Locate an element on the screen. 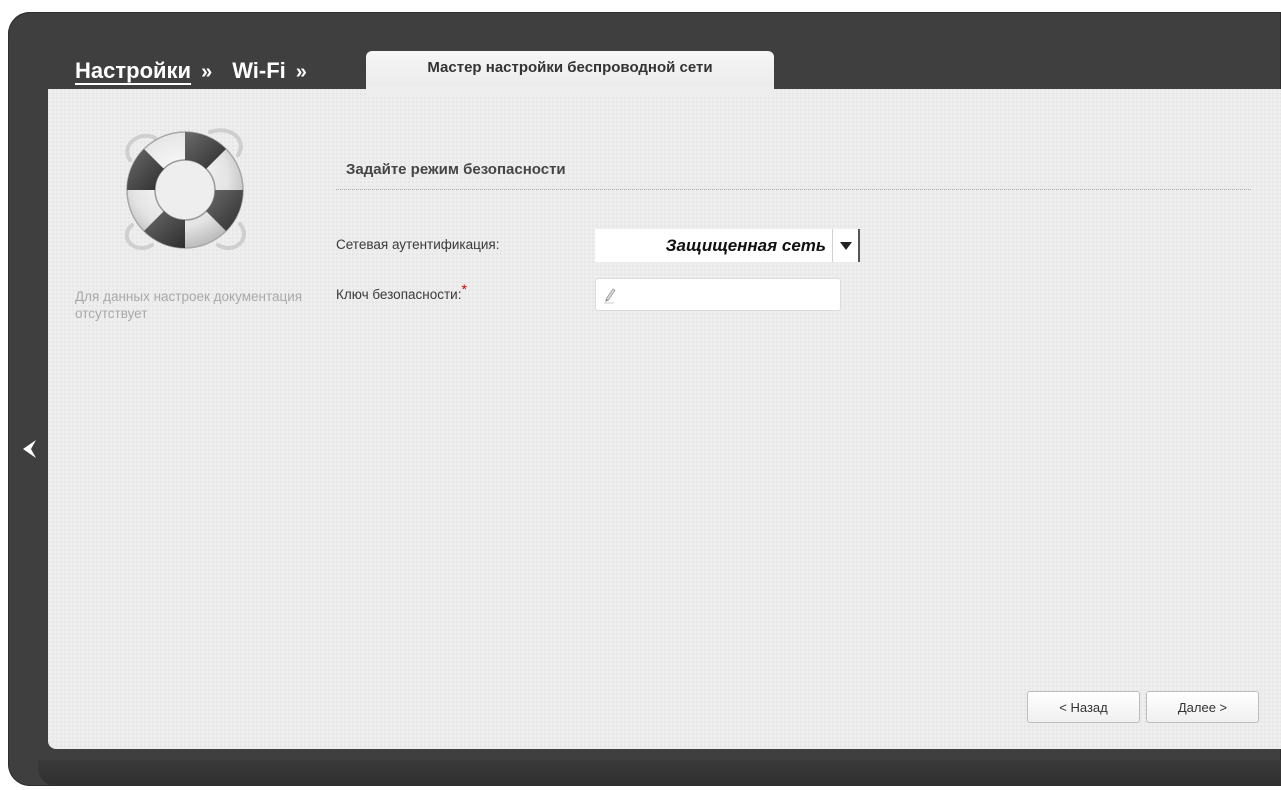 The width and height of the screenshot is (1281, 790). key-label: Ключ безопасности:* is located at coordinates (401, 291).